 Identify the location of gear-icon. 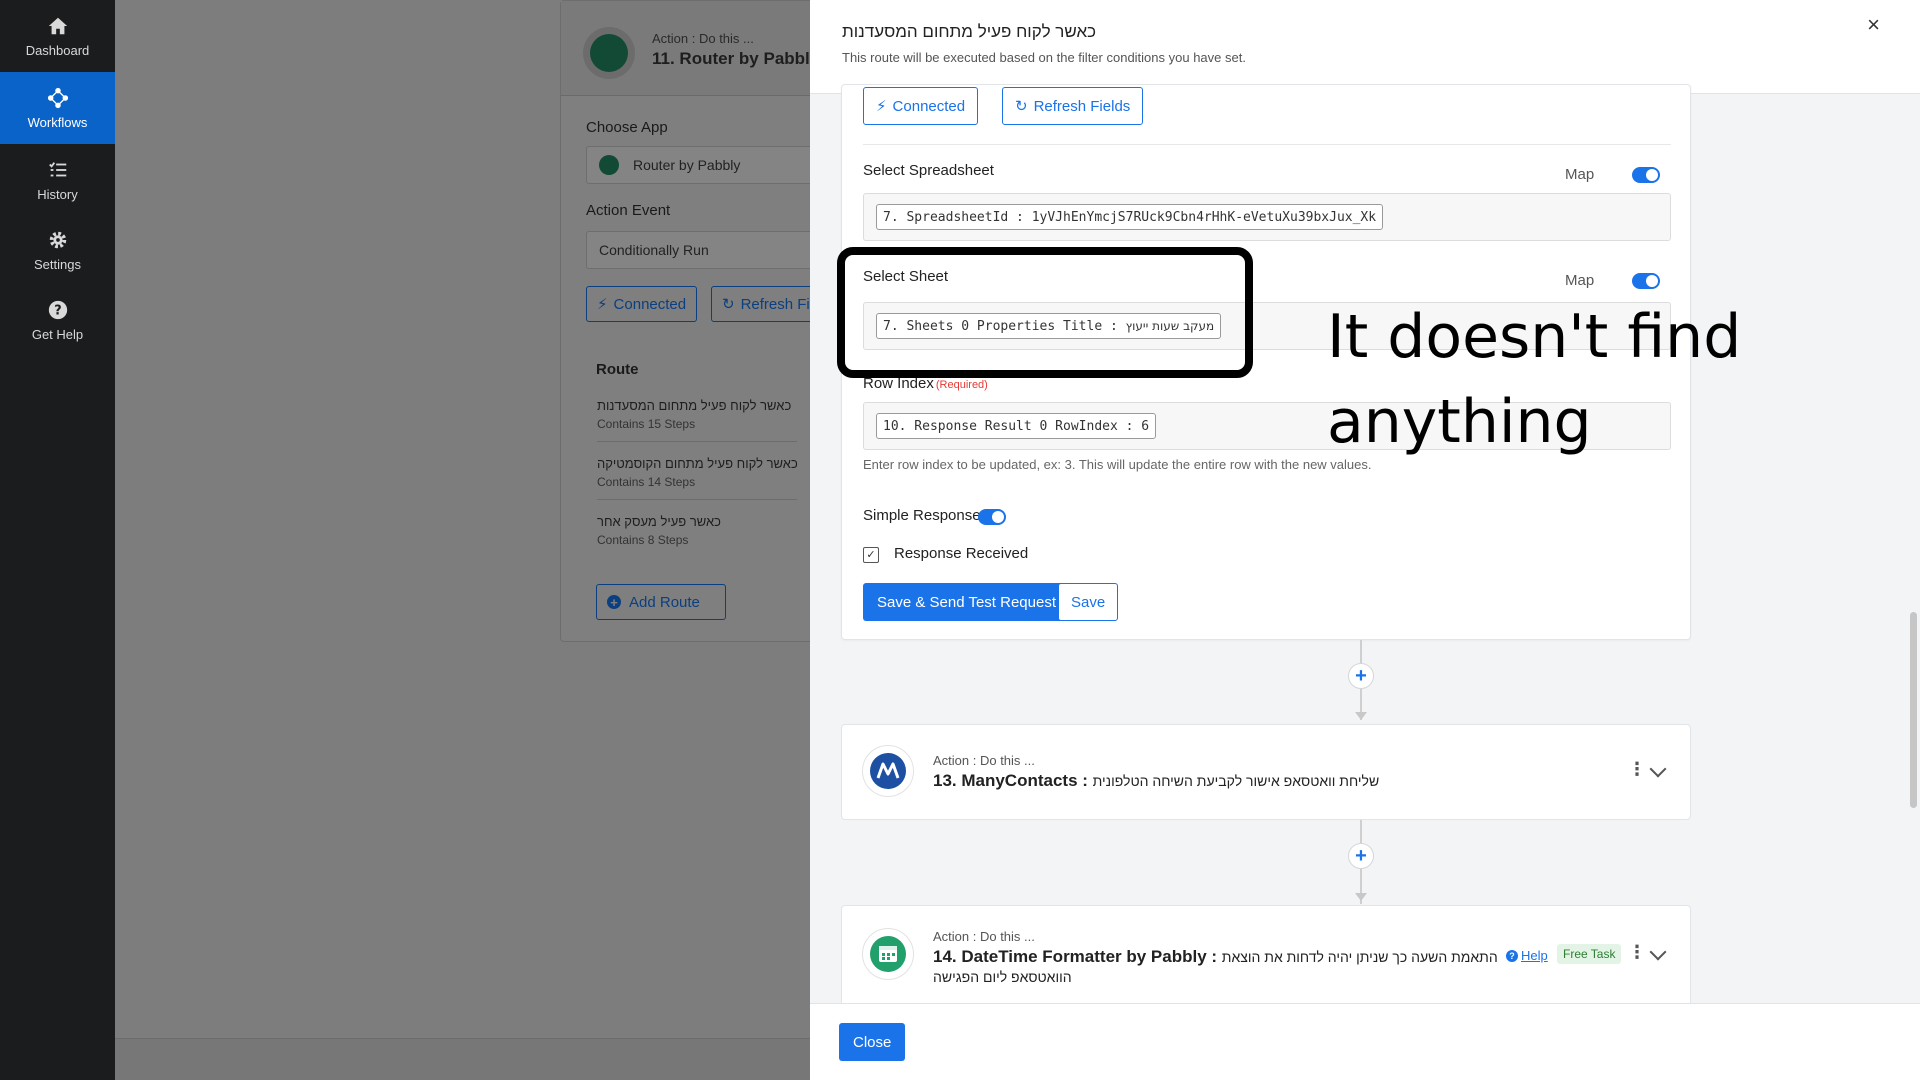
(57, 239).